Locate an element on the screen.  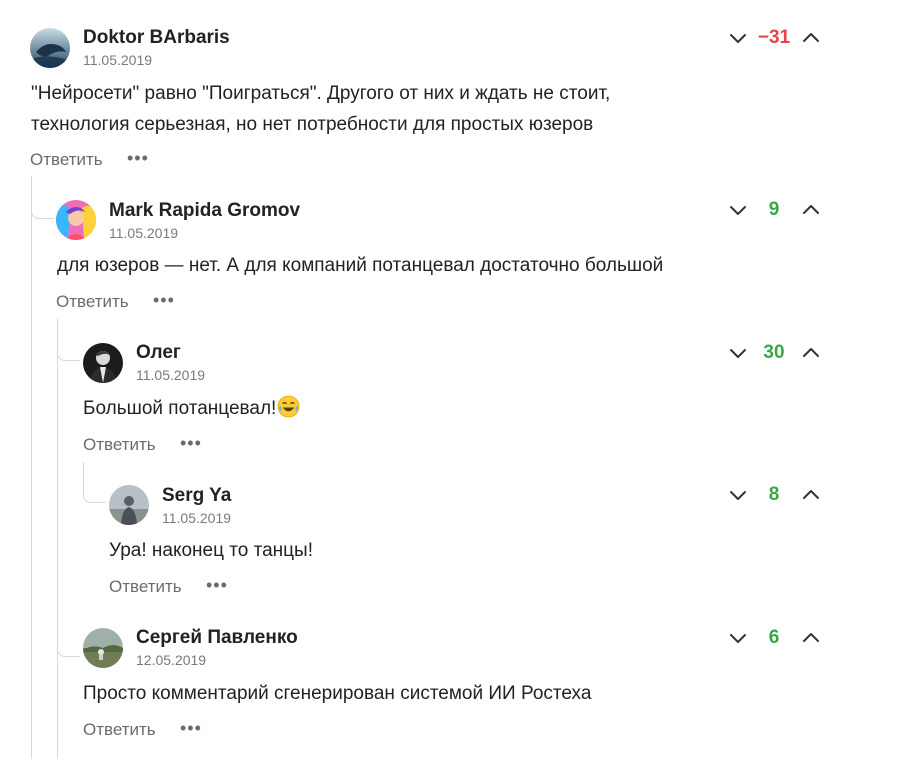
dolphin-avatar is located at coordinates (50, 48).